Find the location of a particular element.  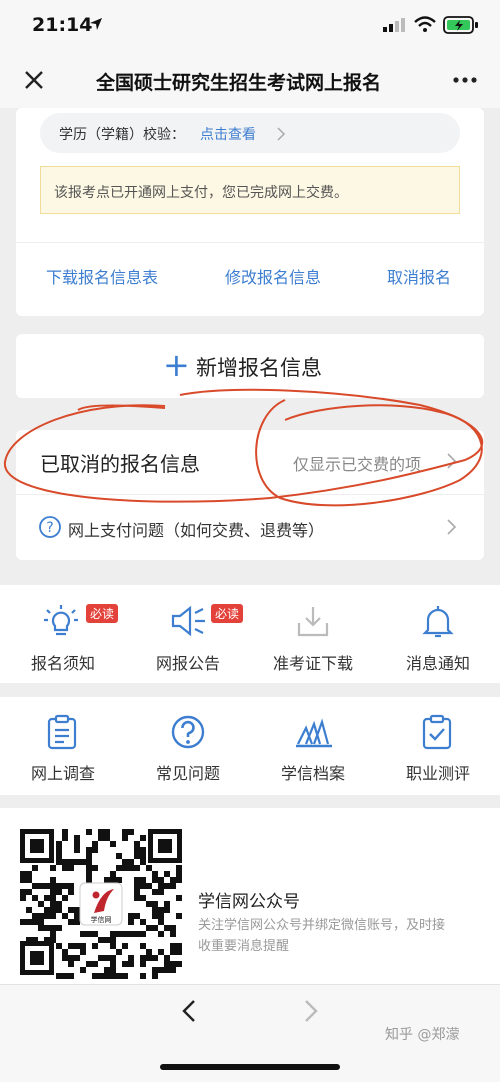

grid-label: 报名须知 is located at coordinates (62, 663).